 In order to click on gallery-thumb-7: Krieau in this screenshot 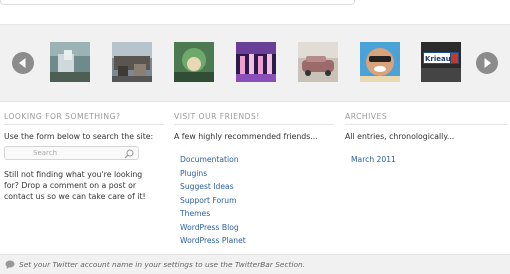, I will do `click(441, 62)`.